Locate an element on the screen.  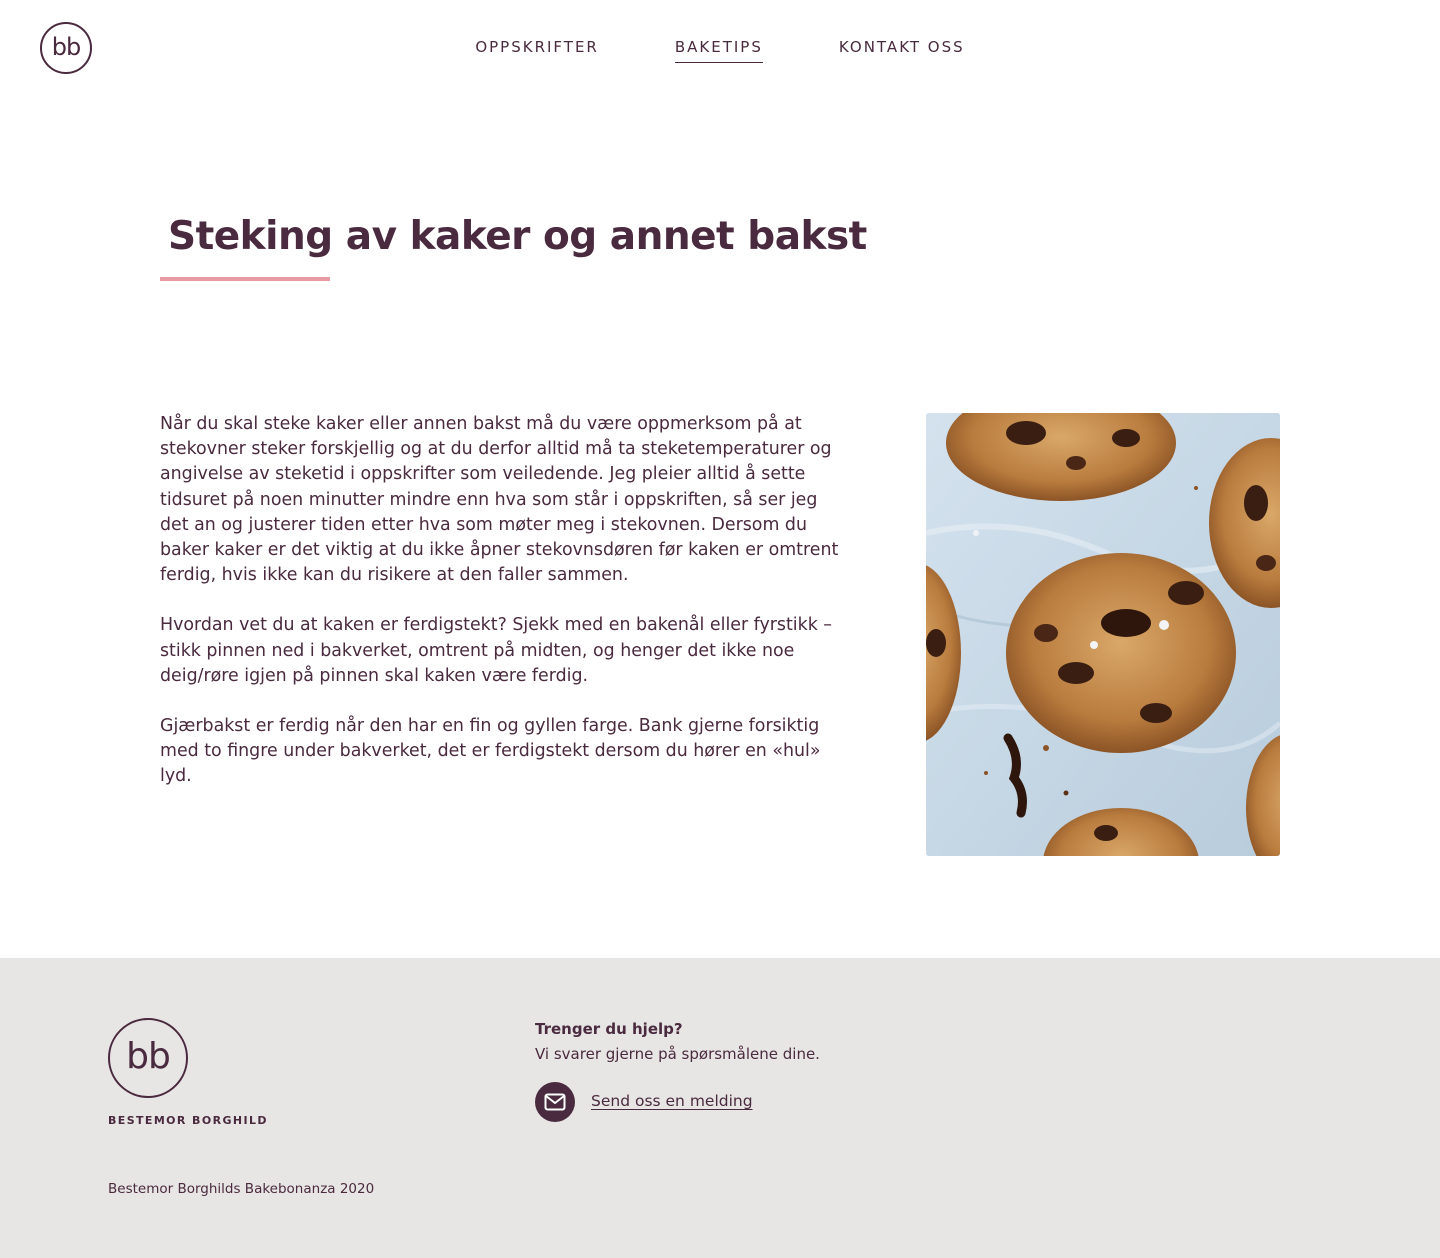
footer-brand-name: BESTEMOR BORGHILD is located at coordinates (188, 1120).